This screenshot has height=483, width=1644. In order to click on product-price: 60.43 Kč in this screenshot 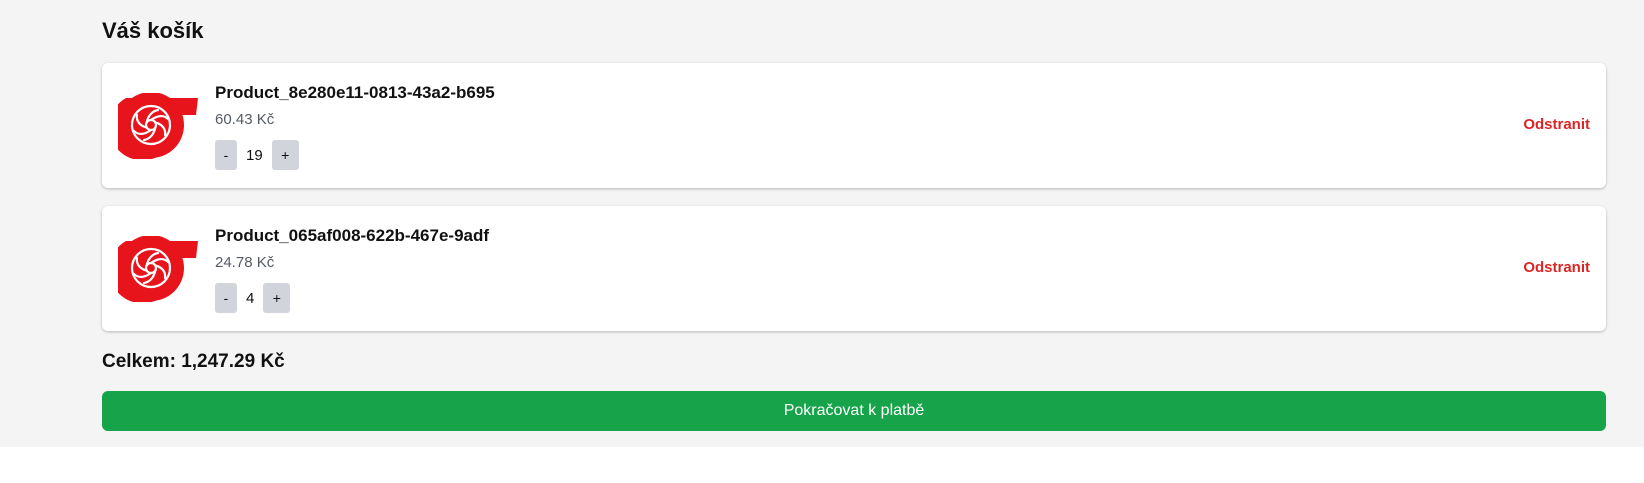, I will do `click(245, 119)`.